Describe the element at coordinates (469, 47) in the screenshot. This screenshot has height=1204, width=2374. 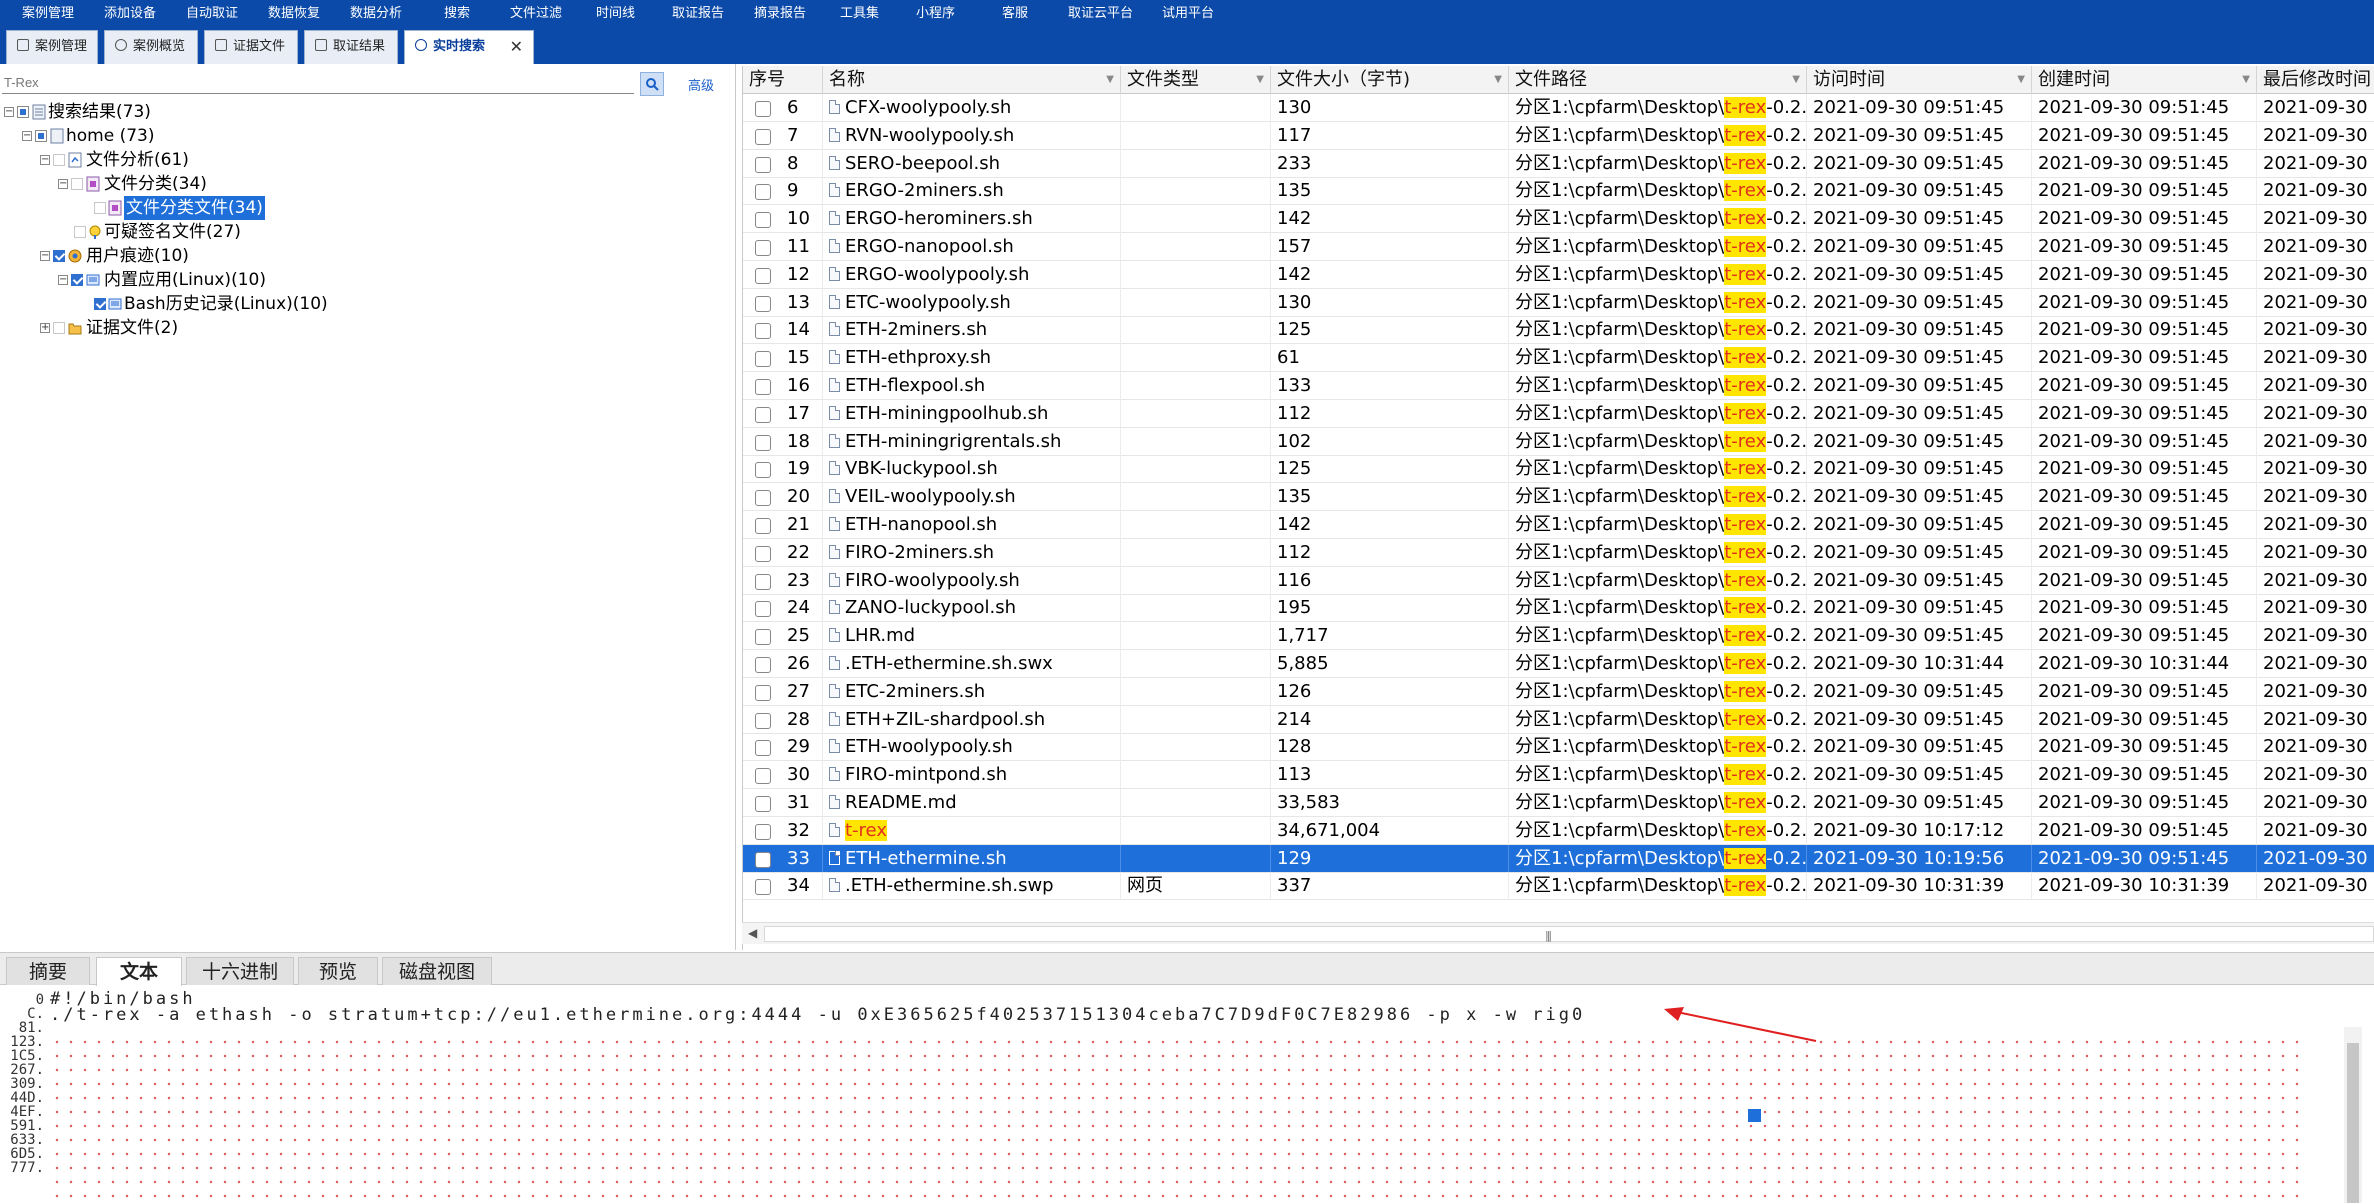
I see `tab-realtime-search: 实时搜索 ✕` at that location.